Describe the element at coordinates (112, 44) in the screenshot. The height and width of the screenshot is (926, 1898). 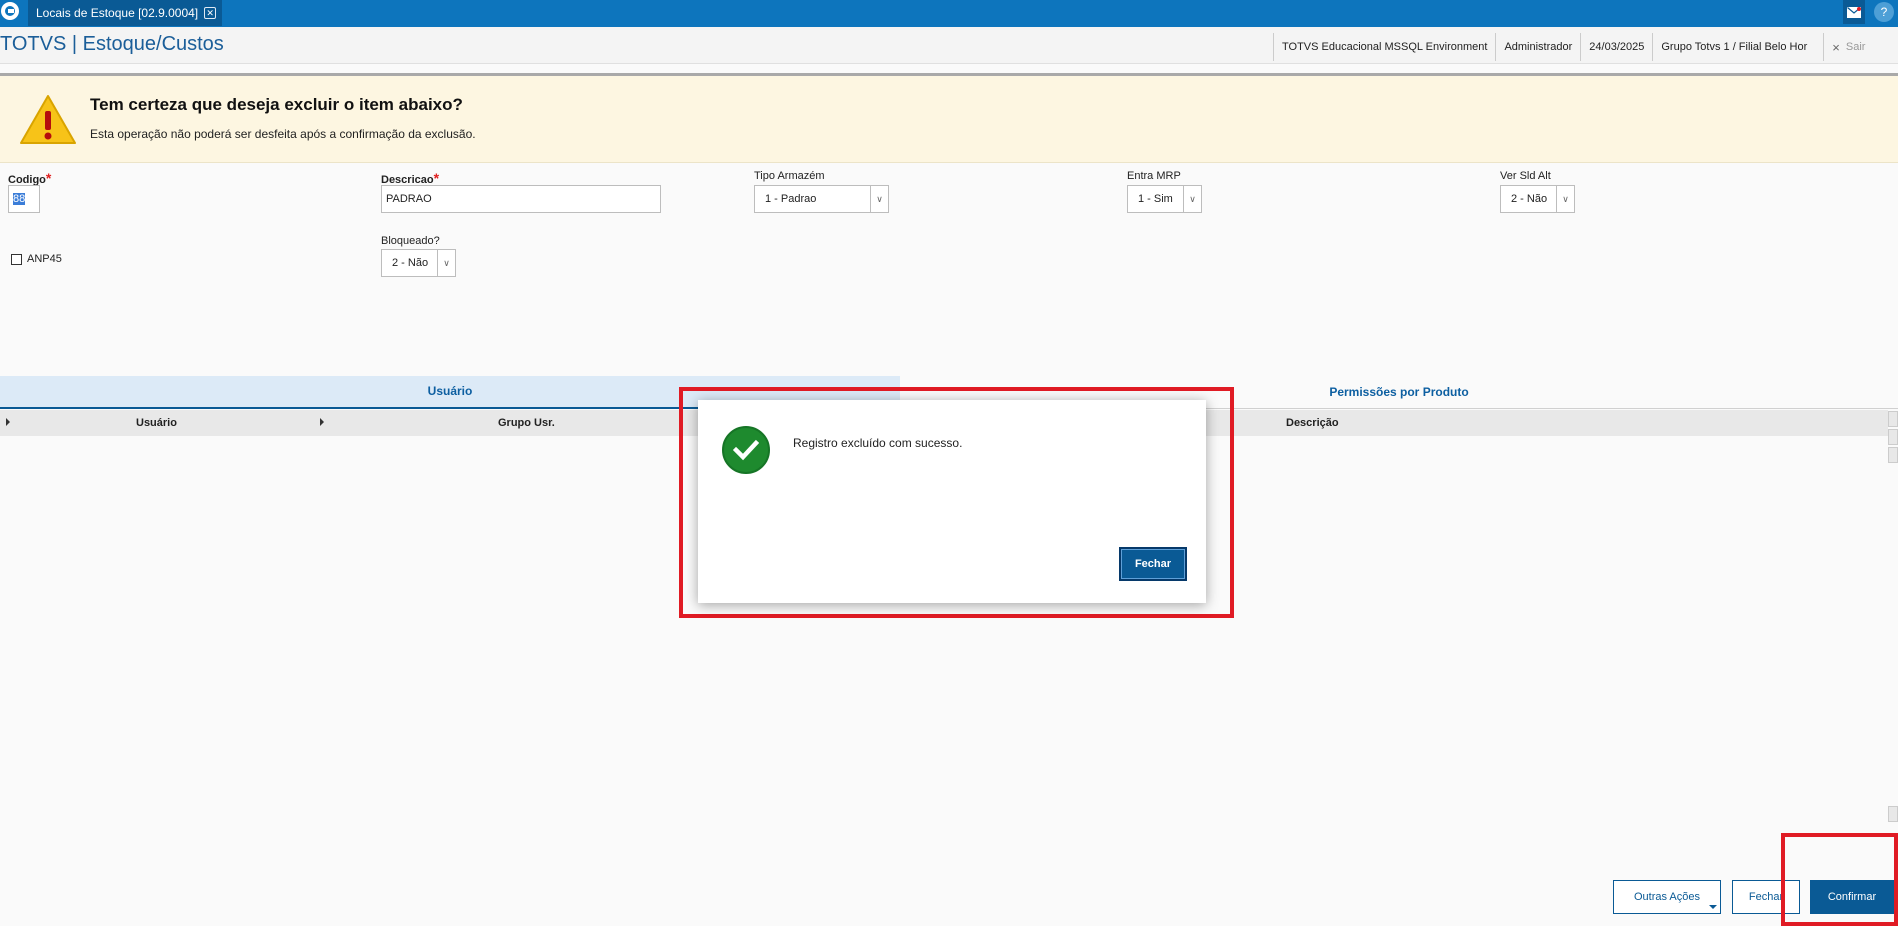
I see `app-title: TOTVS | Estoque/Custos` at that location.